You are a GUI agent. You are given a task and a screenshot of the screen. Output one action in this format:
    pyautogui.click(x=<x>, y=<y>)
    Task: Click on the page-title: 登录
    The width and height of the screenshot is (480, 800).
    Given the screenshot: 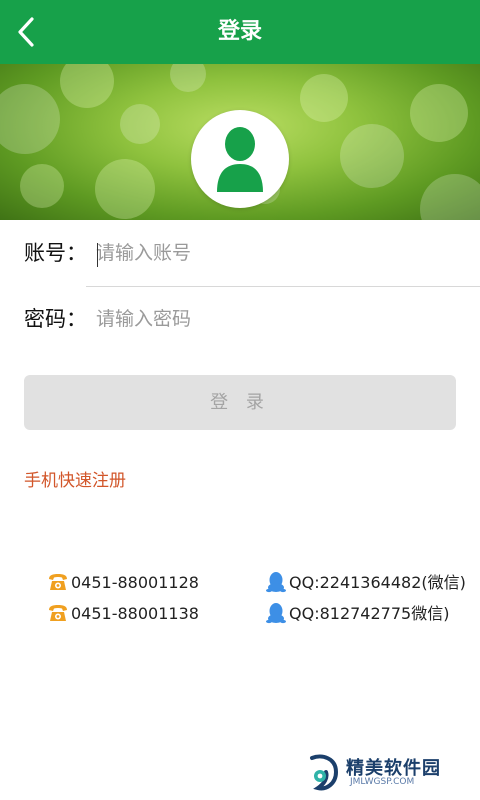 What is the action you would take?
    pyautogui.click(x=239, y=31)
    